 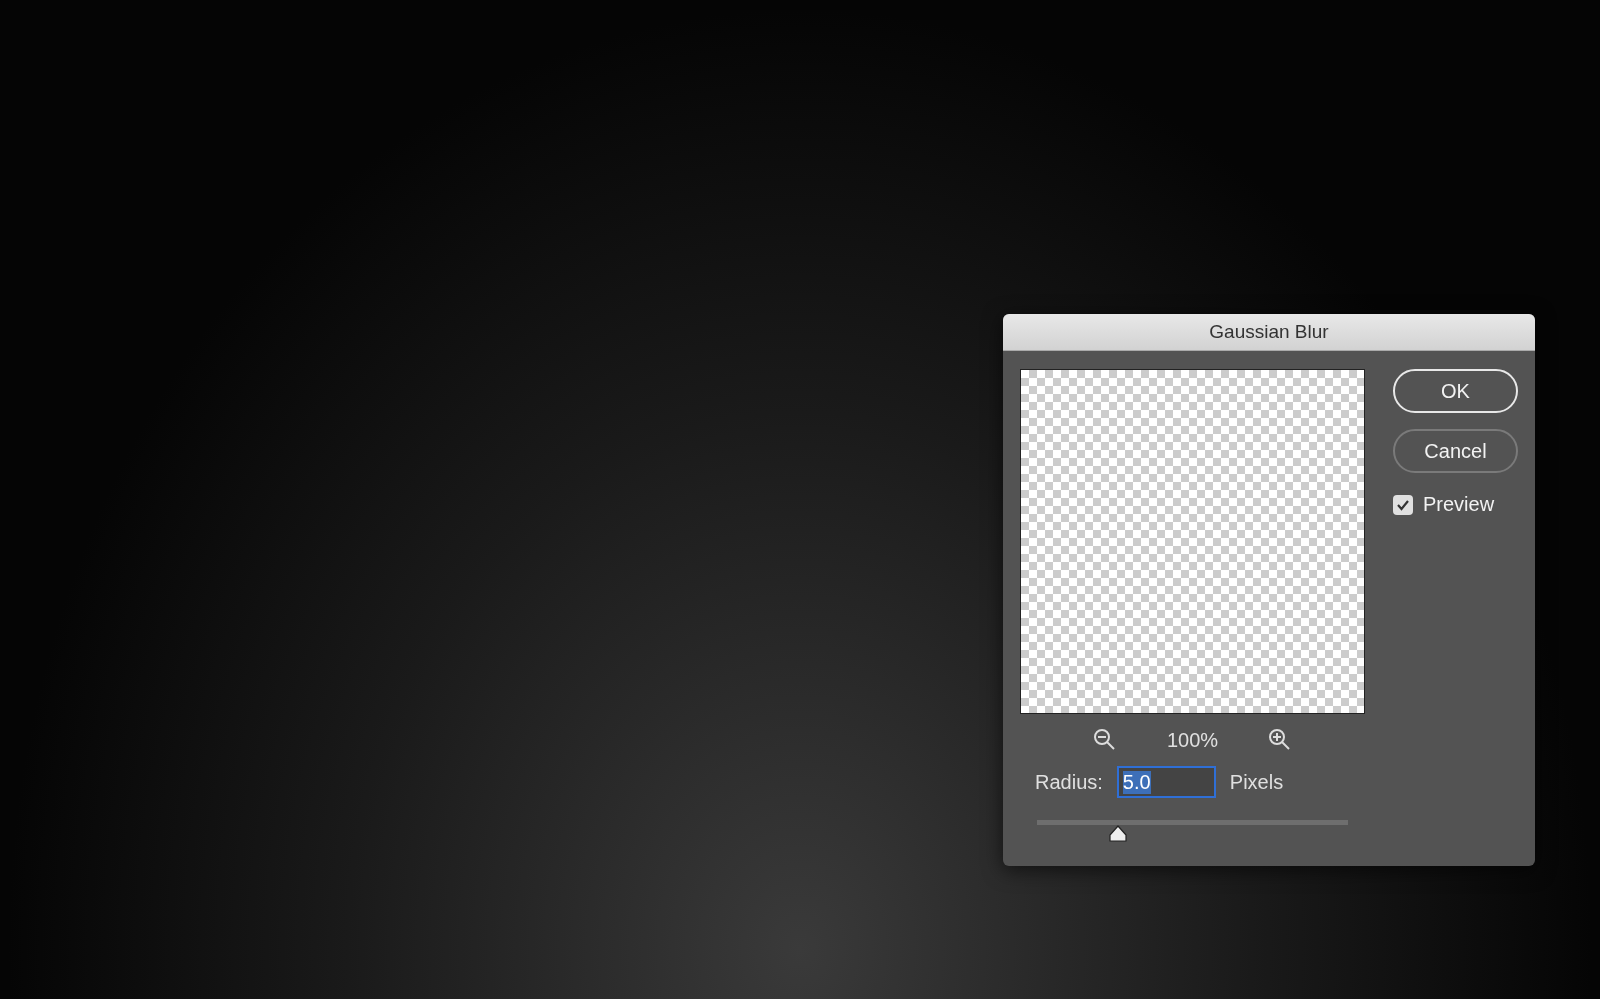 What do you see at coordinates (1459, 504) in the screenshot?
I see `preview-label: Preview` at bounding box center [1459, 504].